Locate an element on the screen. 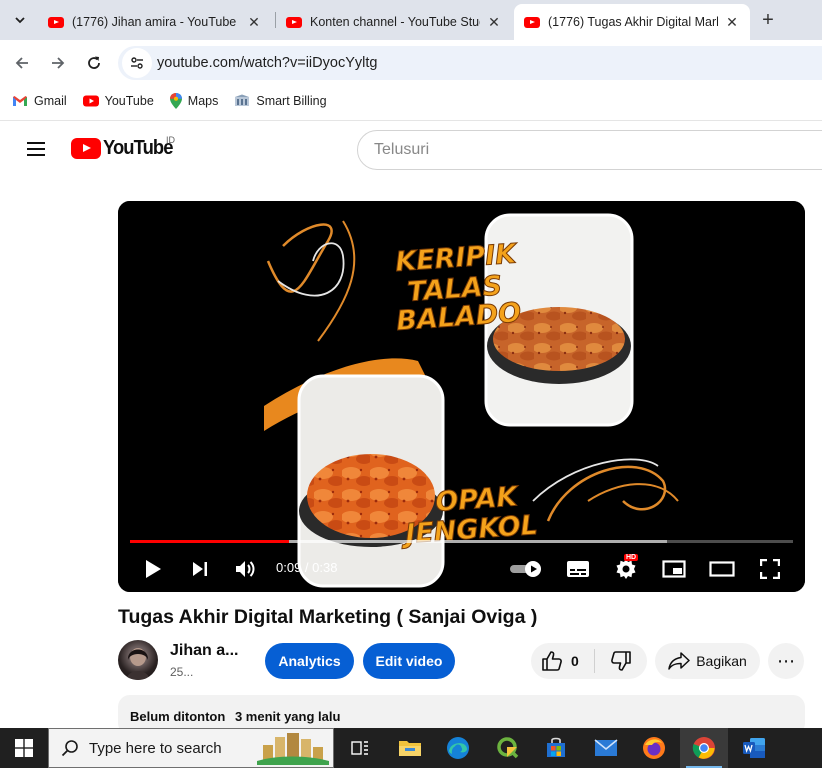 This screenshot has width=822, height=768. forward-button is located at coordinates (58, 63).